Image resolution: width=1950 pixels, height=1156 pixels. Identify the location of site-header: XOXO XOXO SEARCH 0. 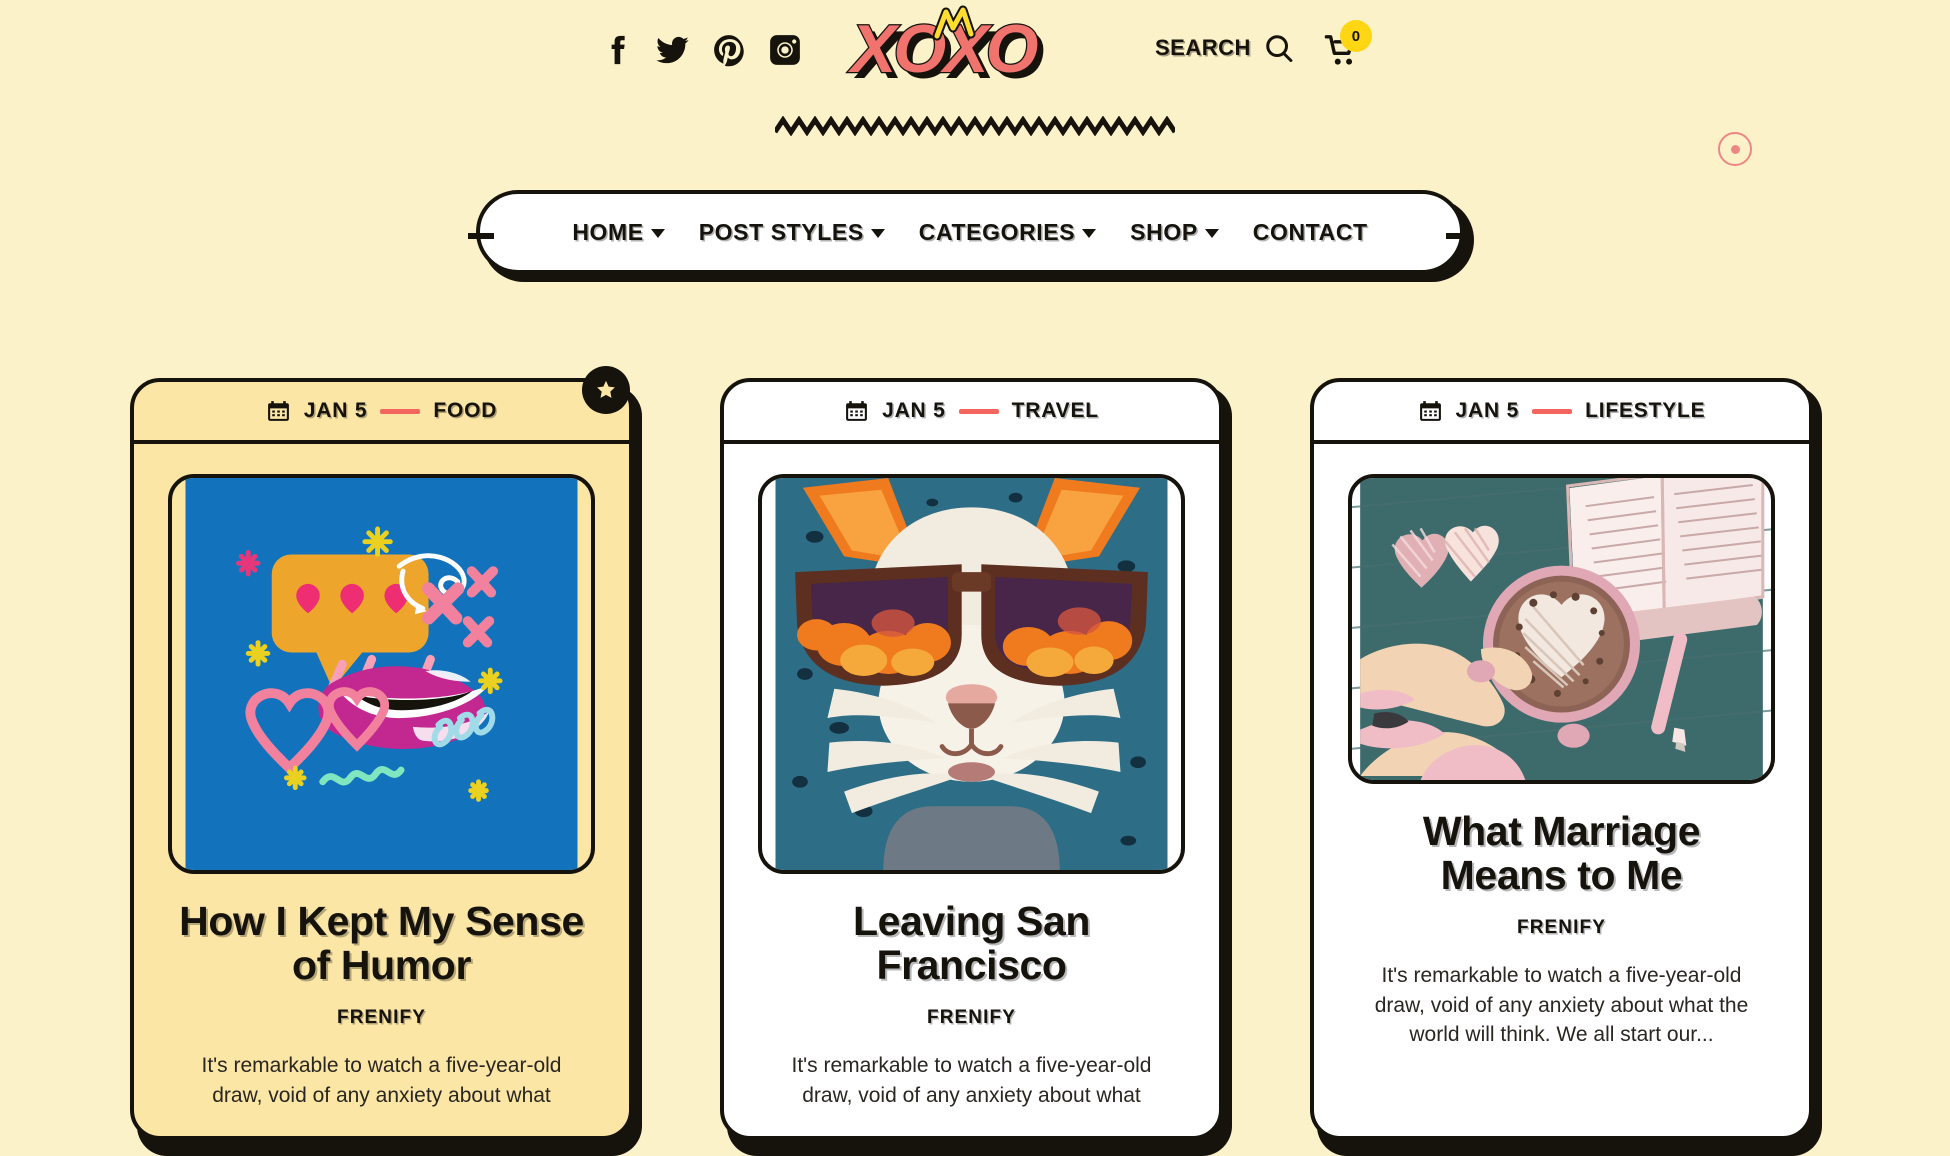
(975, 68).